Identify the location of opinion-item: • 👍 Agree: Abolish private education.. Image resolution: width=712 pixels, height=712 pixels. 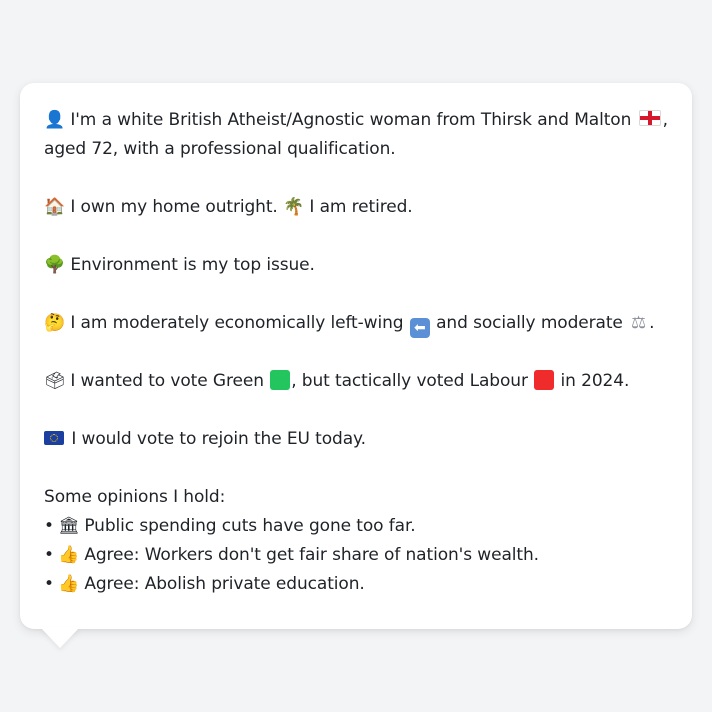
(357, 584).